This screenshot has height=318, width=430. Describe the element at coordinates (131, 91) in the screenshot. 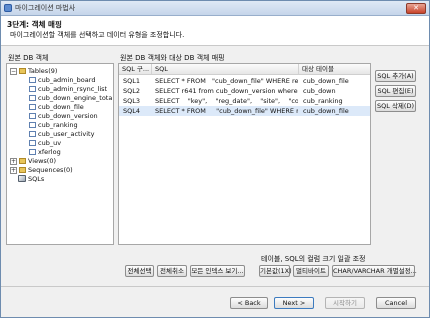

I see `sql-name-cell: SQL2` at that location.